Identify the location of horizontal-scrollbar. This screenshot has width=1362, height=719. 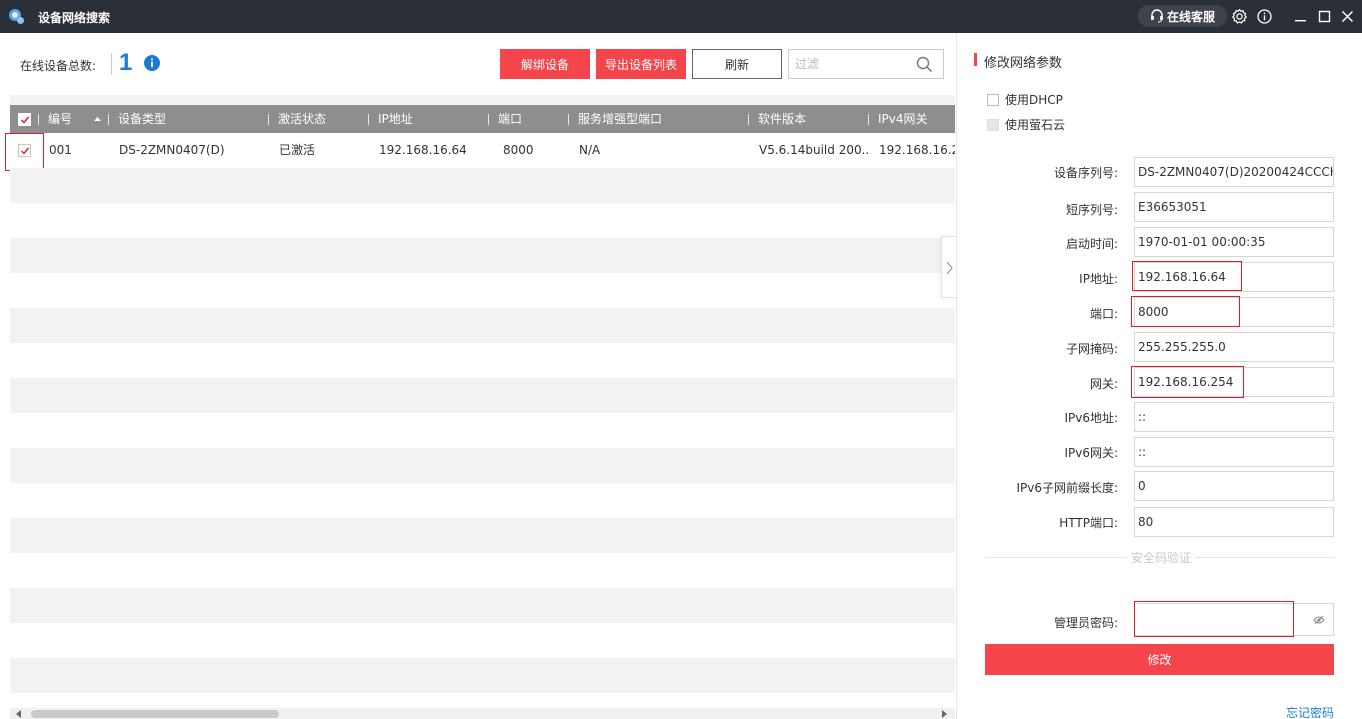
(482, 713).